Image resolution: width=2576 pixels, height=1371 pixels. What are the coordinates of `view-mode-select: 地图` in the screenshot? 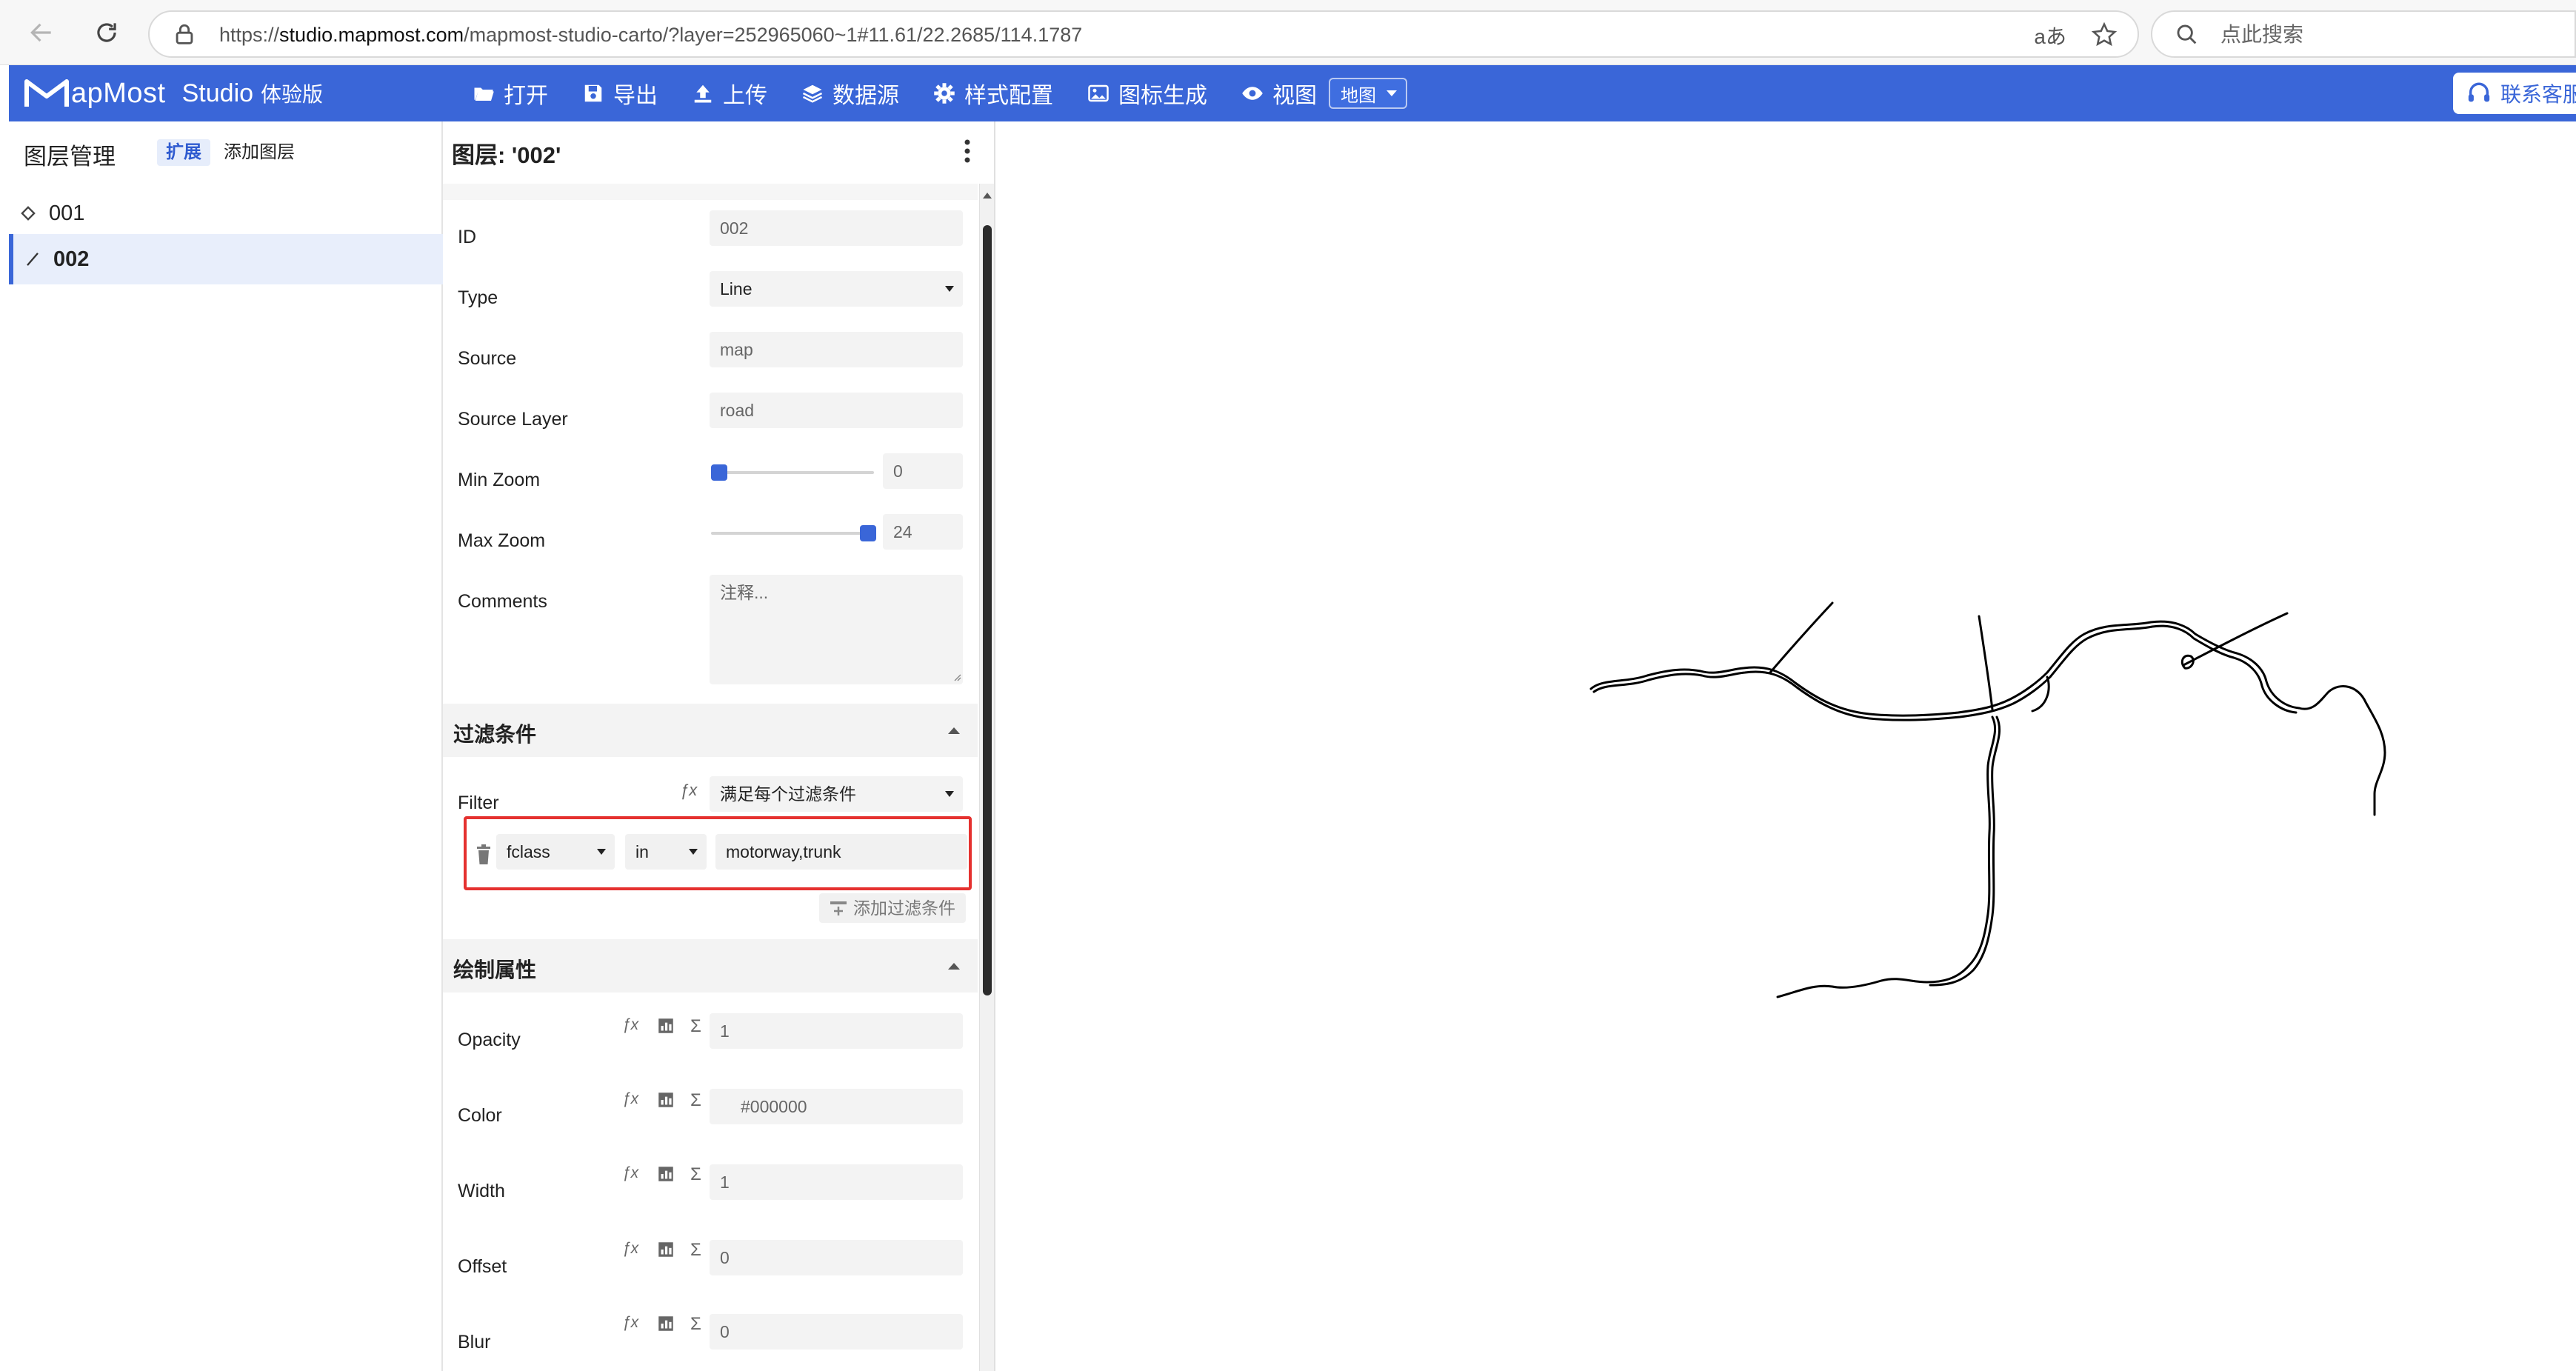 It's located at (1368, 93).